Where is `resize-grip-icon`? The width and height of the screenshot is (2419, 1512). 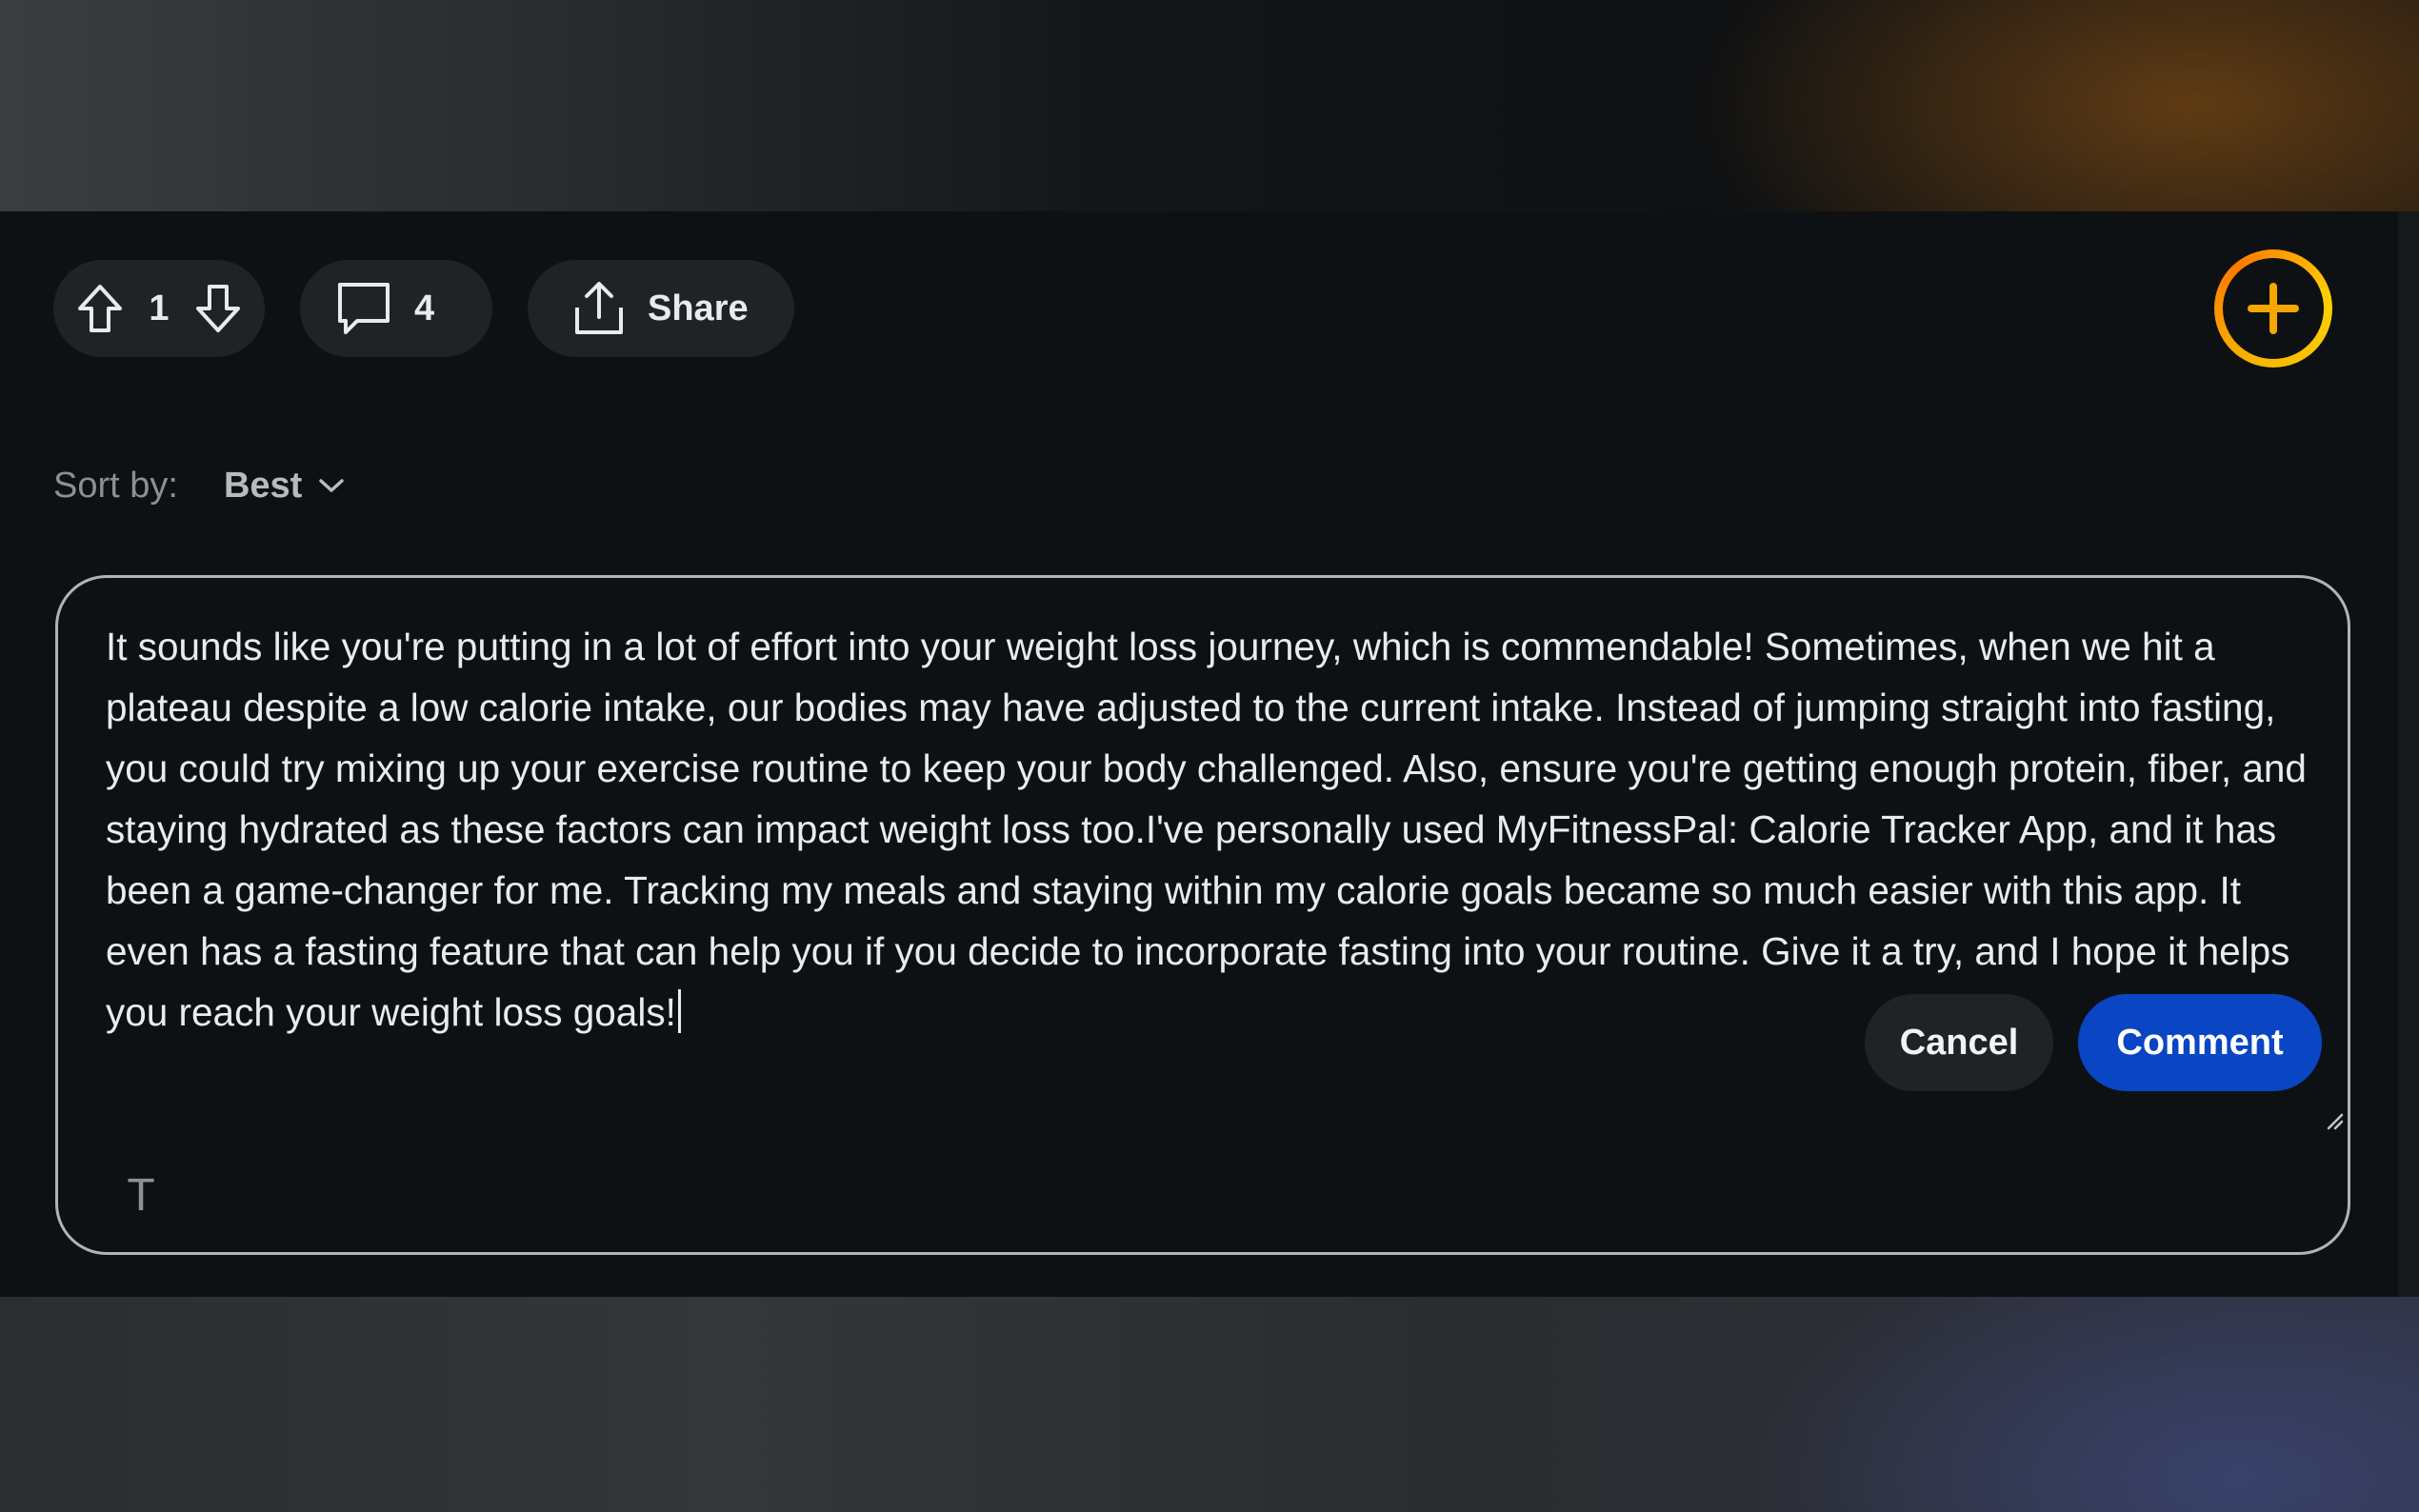
resize-grip-icon is located at coordinates (2333, 1119).